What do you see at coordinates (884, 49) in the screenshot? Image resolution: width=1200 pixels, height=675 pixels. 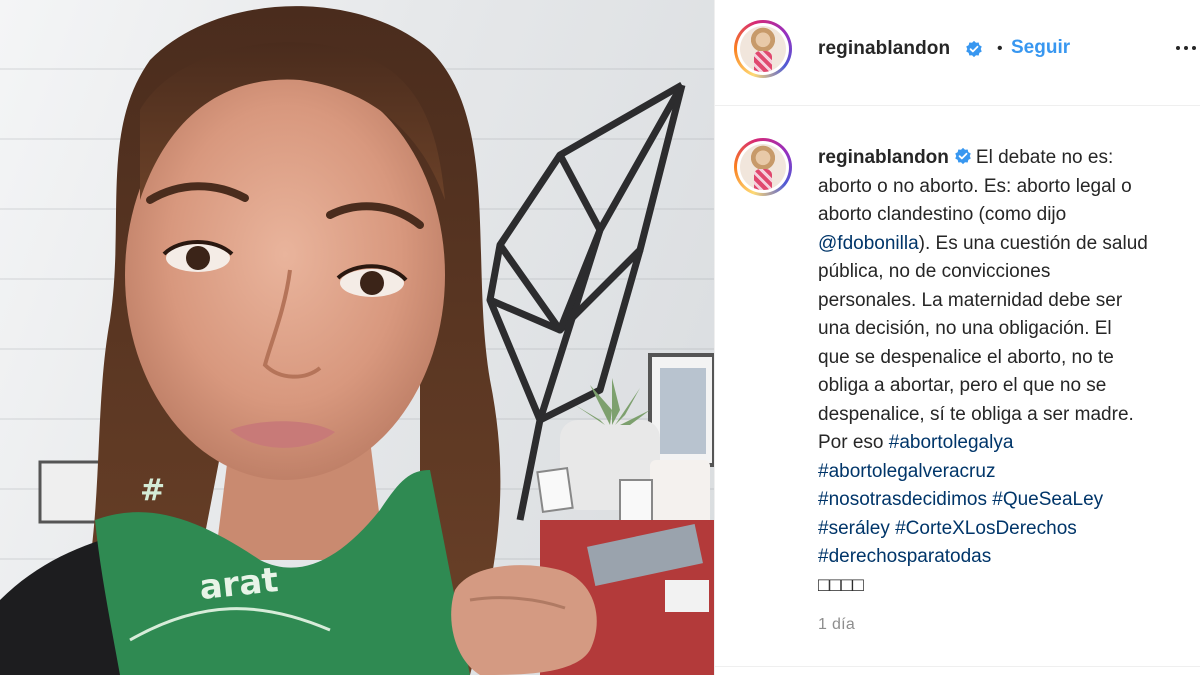 I see `header-username: reginablandon` at bounding box center [884, 49].